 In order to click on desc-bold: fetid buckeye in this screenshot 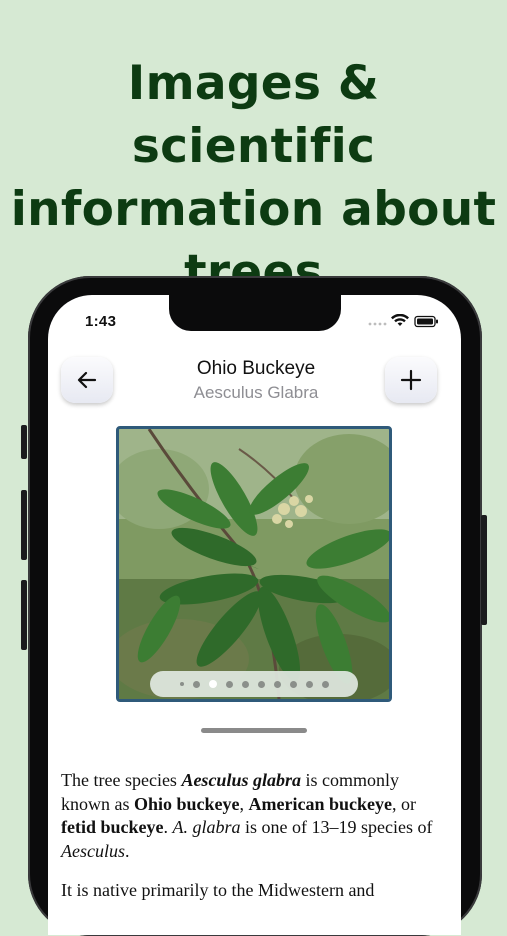, I will do `click(112, 827)`.